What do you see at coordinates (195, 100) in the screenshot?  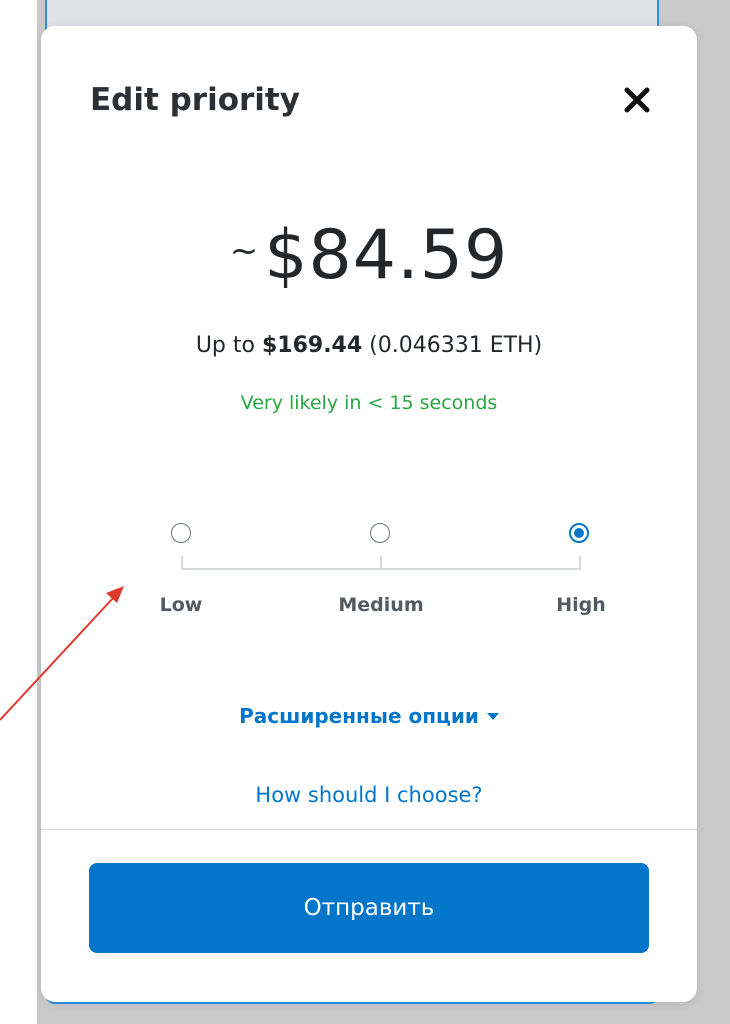 I see `modal-title: Edit priority` at bounding box center [195, 100].